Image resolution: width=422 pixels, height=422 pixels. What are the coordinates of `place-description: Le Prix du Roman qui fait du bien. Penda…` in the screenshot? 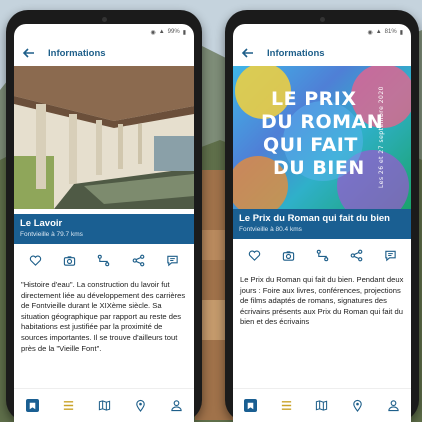 It's located at (322, 301).